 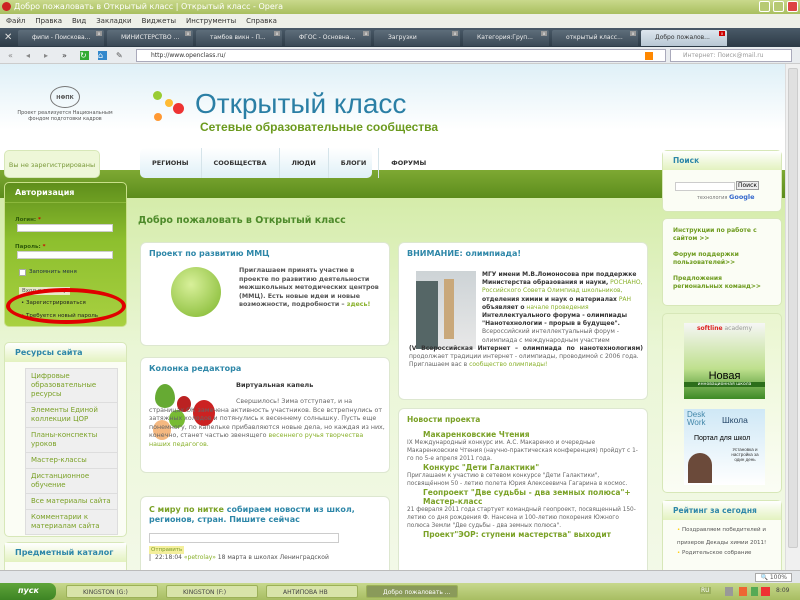 What do you see at coordinates (300, 104) in the screenshot?
I see `site-title: Открытый класс` at bounding box center [300, 104].